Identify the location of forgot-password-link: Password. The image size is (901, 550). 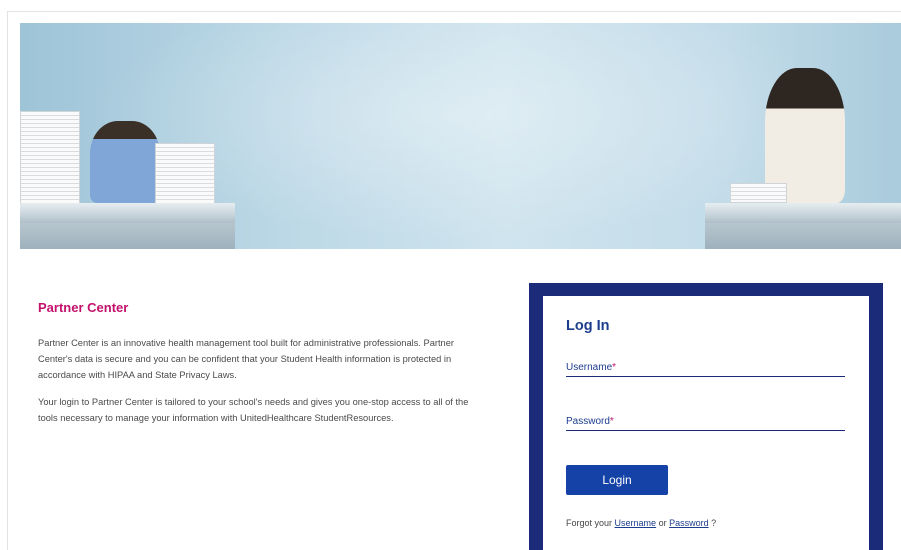
(689, 523).